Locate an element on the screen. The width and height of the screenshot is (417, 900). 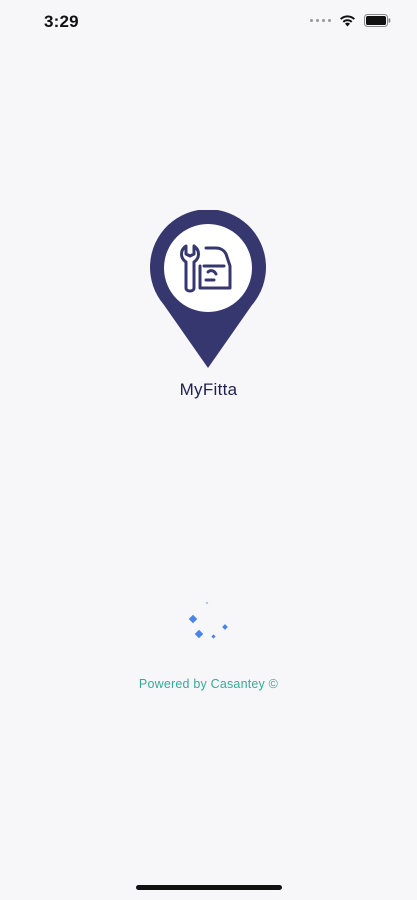
loading-spinner-icon is located at coordinates (208, 623).